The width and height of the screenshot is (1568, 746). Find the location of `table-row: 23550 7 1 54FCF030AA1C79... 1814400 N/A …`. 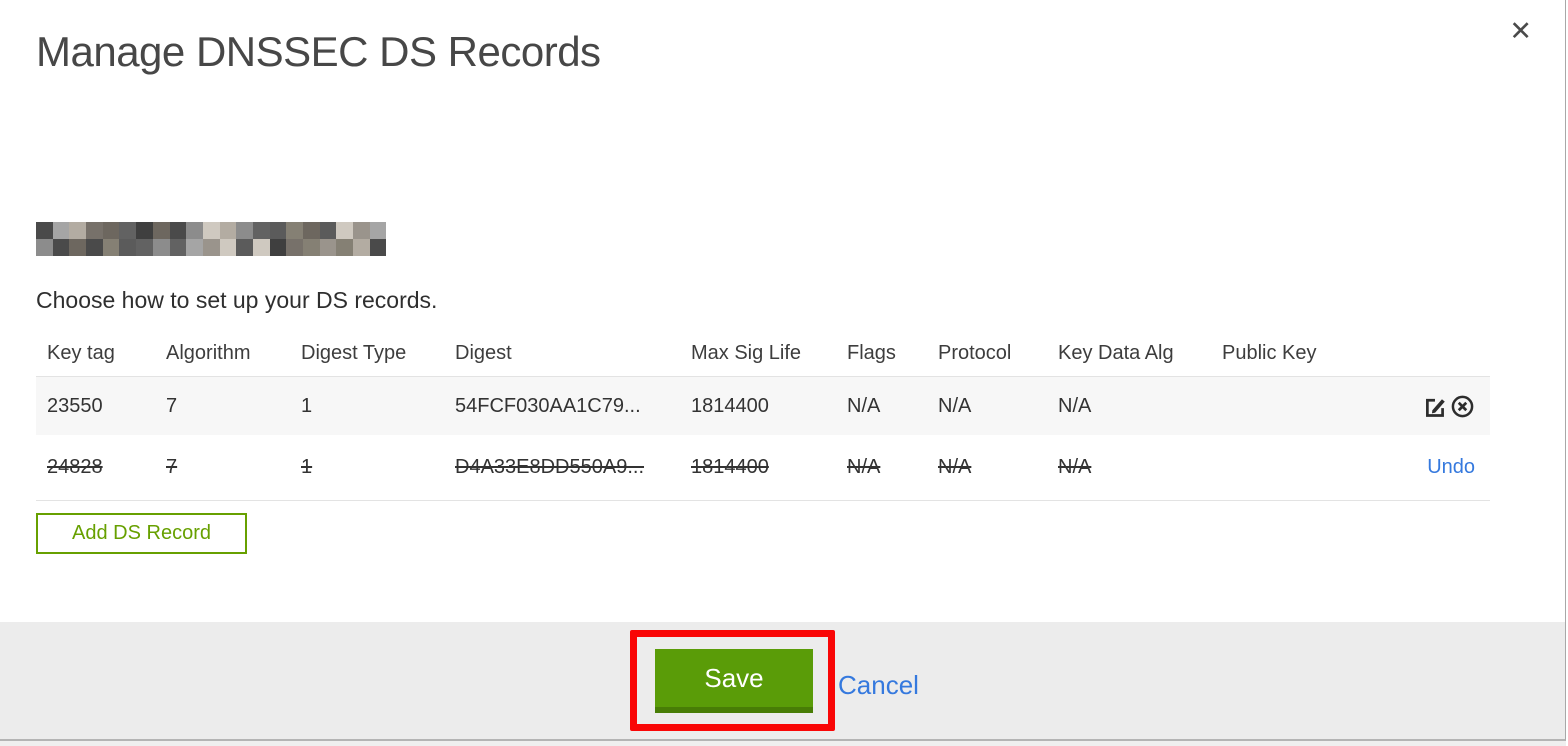

table-row: 23550 7 1 54FCF030AA1C79... 1814400 N/A … is located at coordinates (763, 406).